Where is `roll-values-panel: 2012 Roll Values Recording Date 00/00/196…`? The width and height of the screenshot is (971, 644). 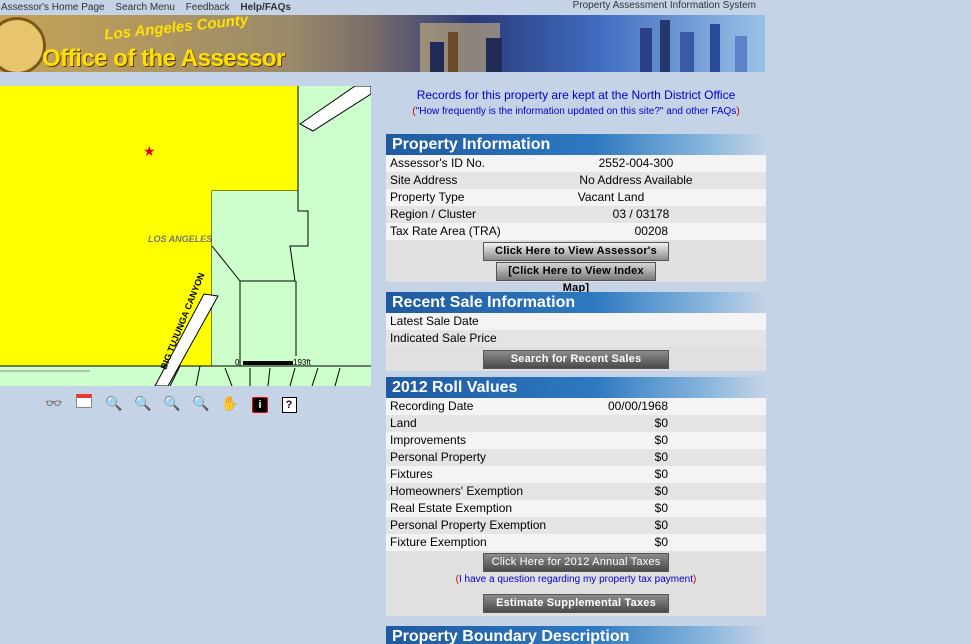 roll-values-panel: 2012 Roll Values Recording Date 00/00/196… is located at coordinates (576, 496).